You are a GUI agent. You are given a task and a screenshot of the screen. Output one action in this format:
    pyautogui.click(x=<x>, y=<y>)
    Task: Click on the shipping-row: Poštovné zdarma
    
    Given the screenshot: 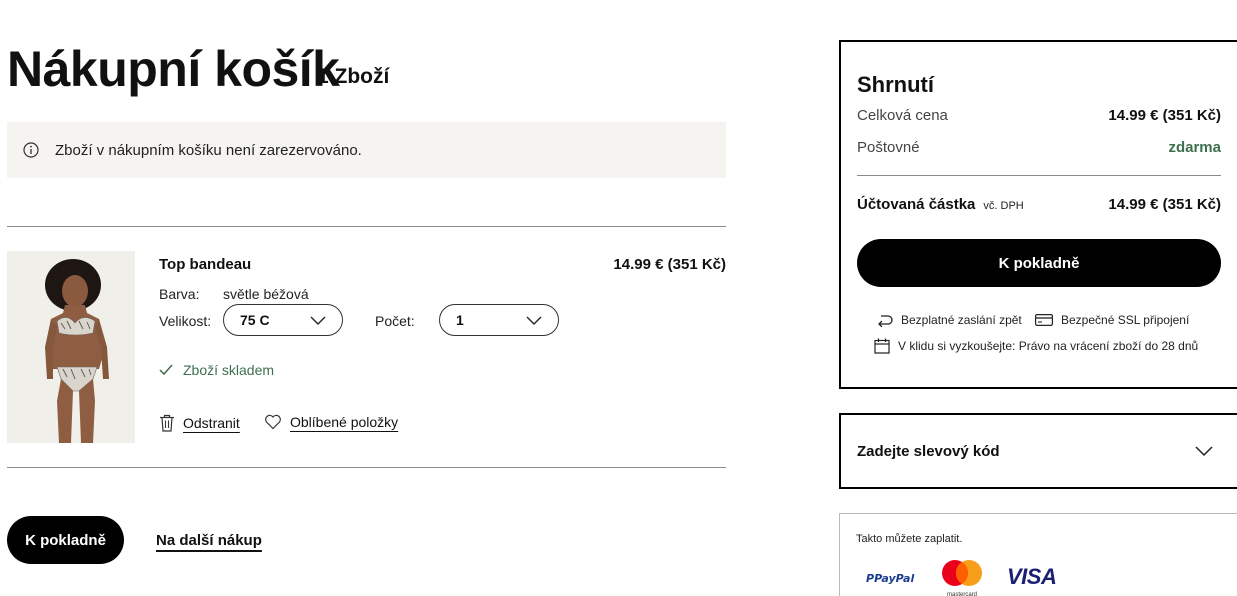 What is the action you would take?
    pyautogui.click(x=1039, y=147)
    